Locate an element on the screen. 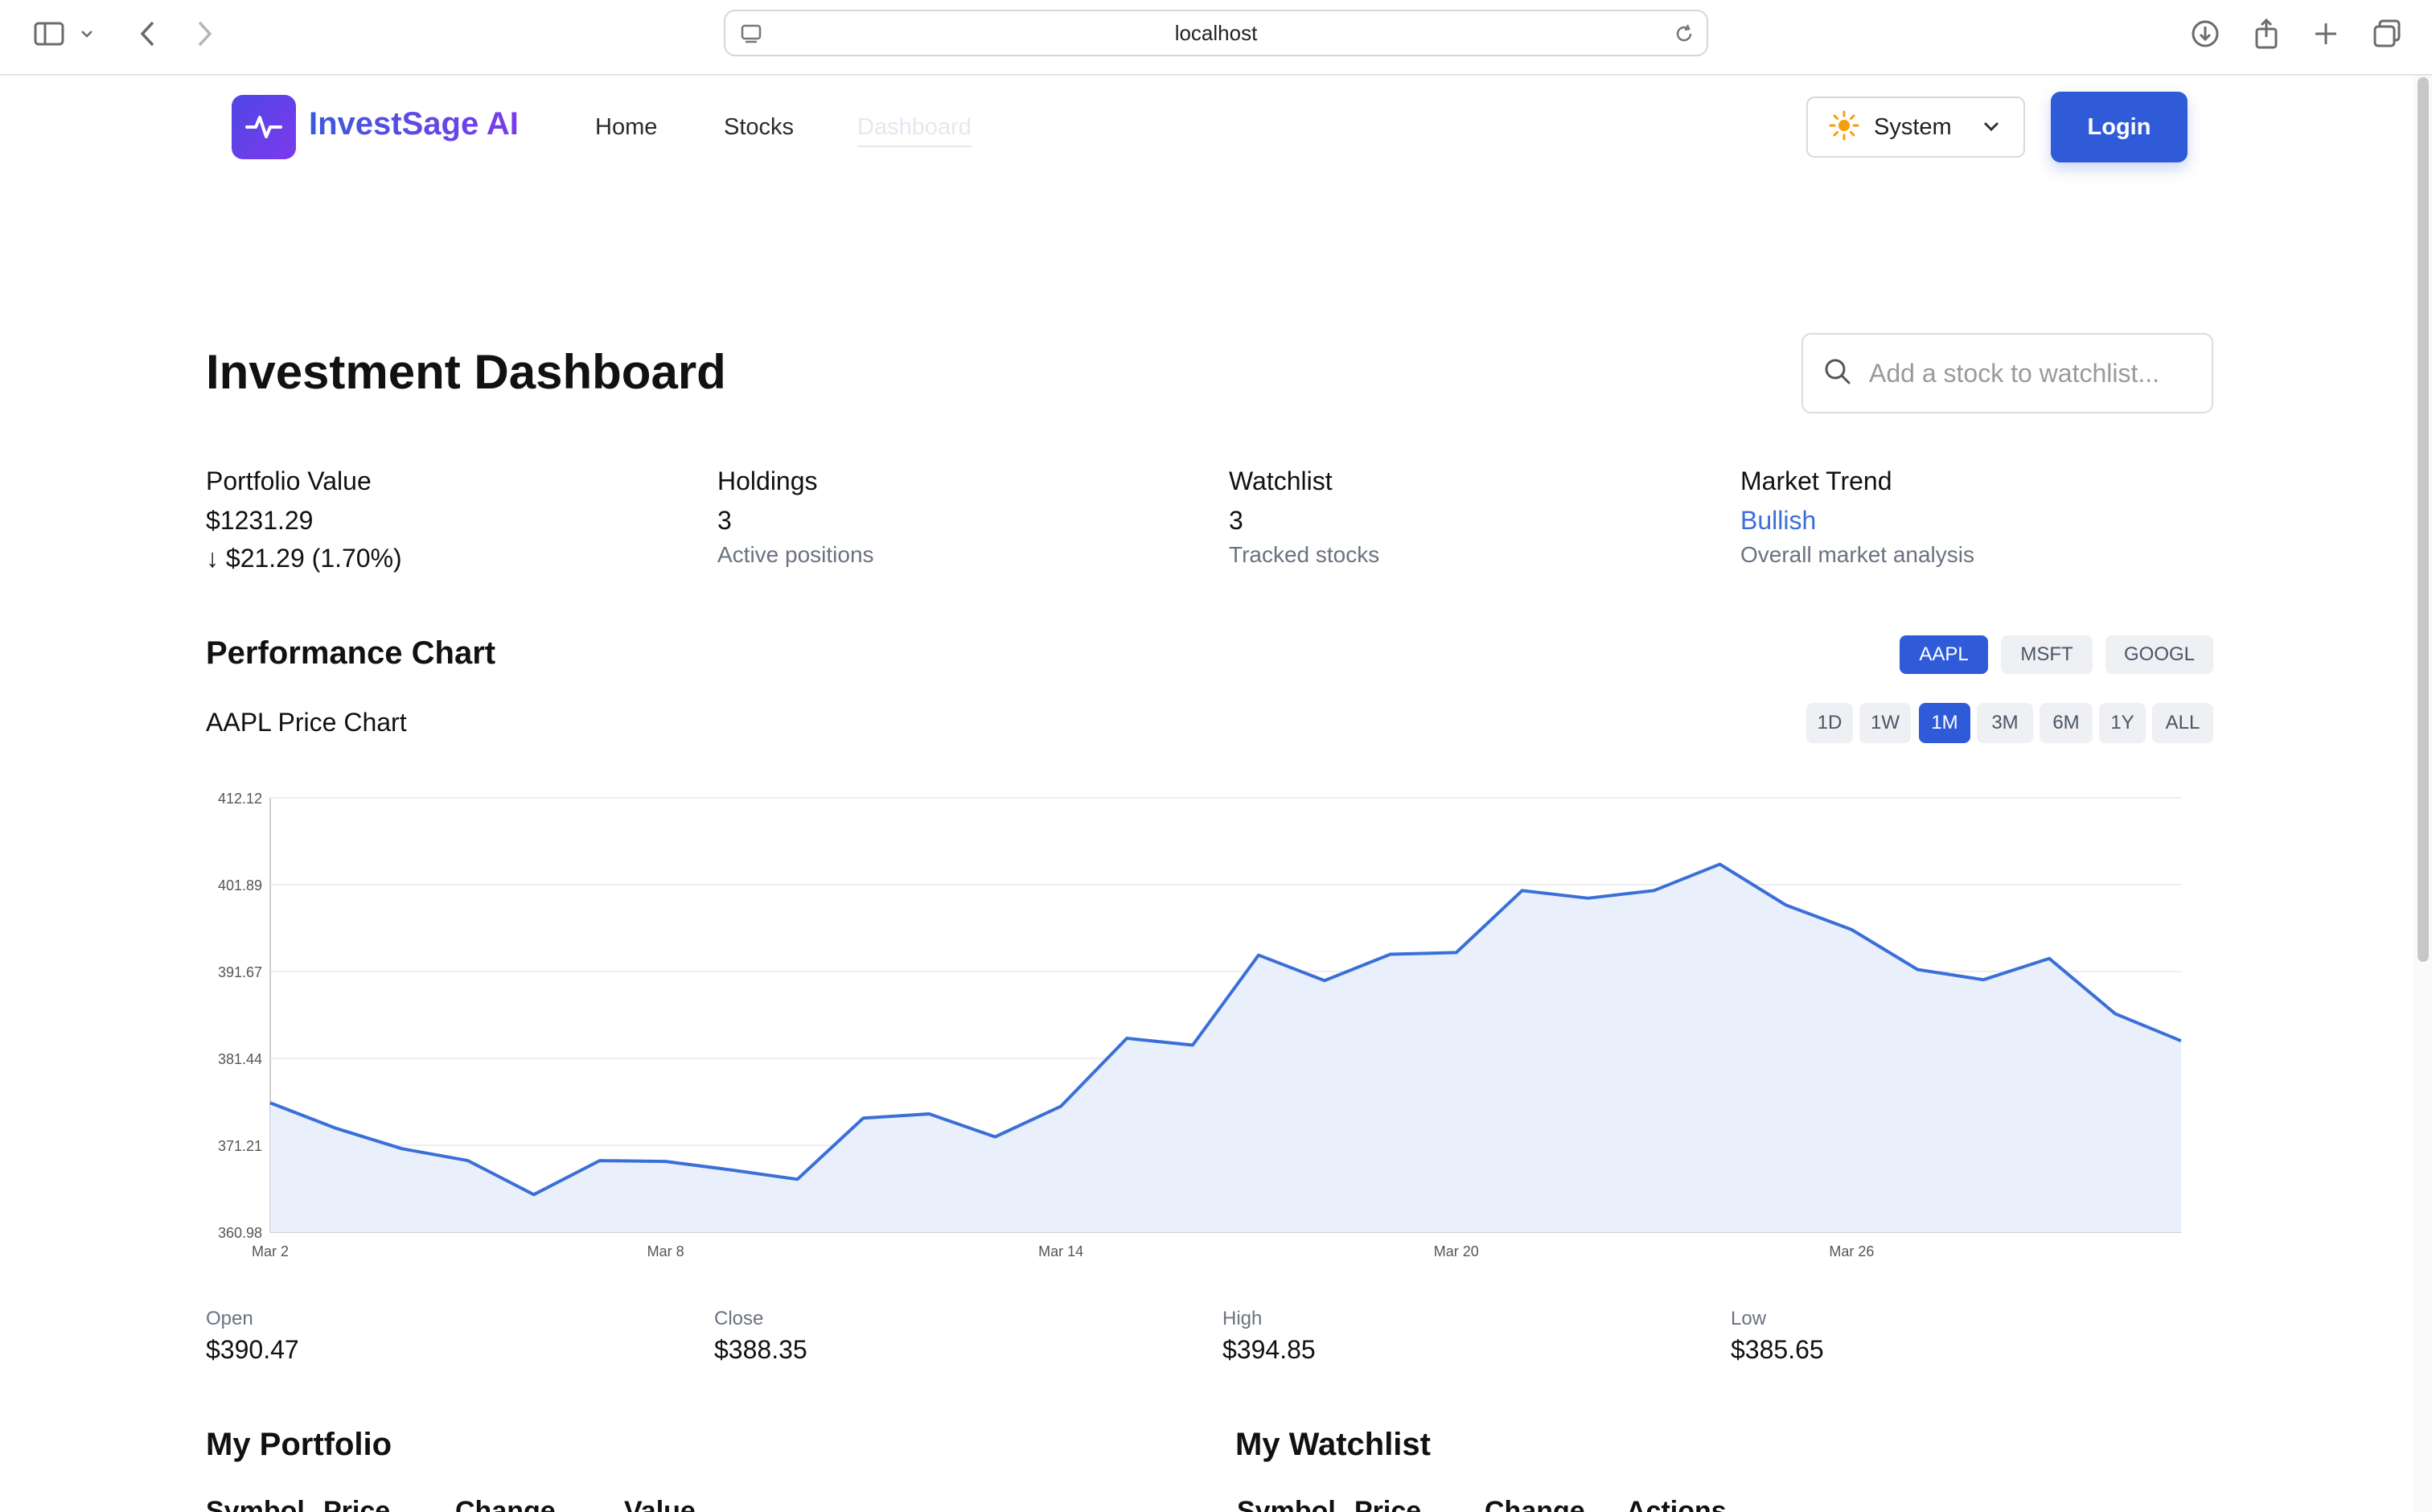 Image resolution: width=2432 pixels, height=1512 pixels. nav-link-dashboard: Dashboard is located at coordinates (914, 131).